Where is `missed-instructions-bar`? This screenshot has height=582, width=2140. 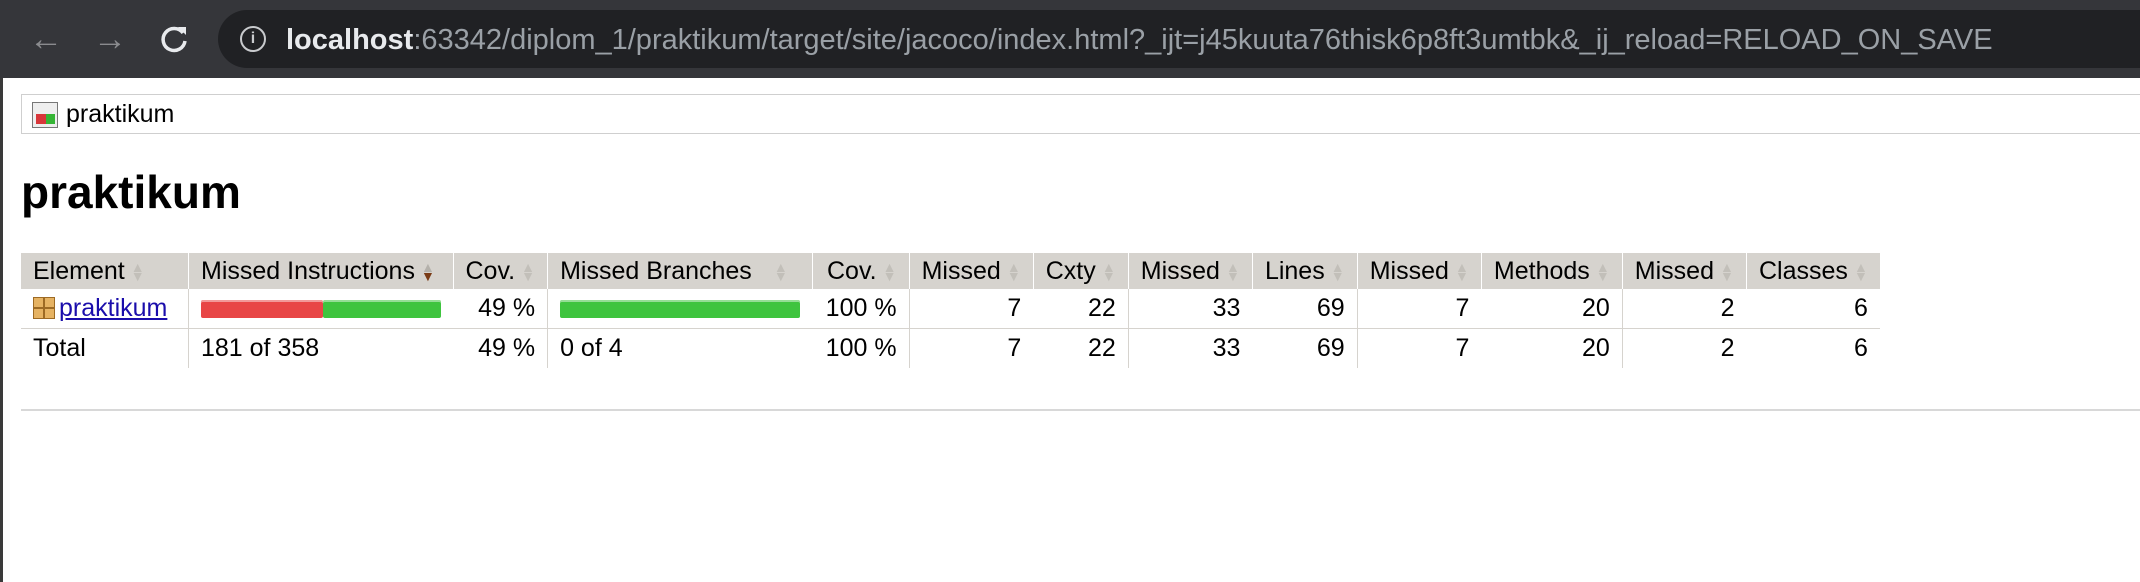 missed-instructions-bar is located at coordinates (320, 309).